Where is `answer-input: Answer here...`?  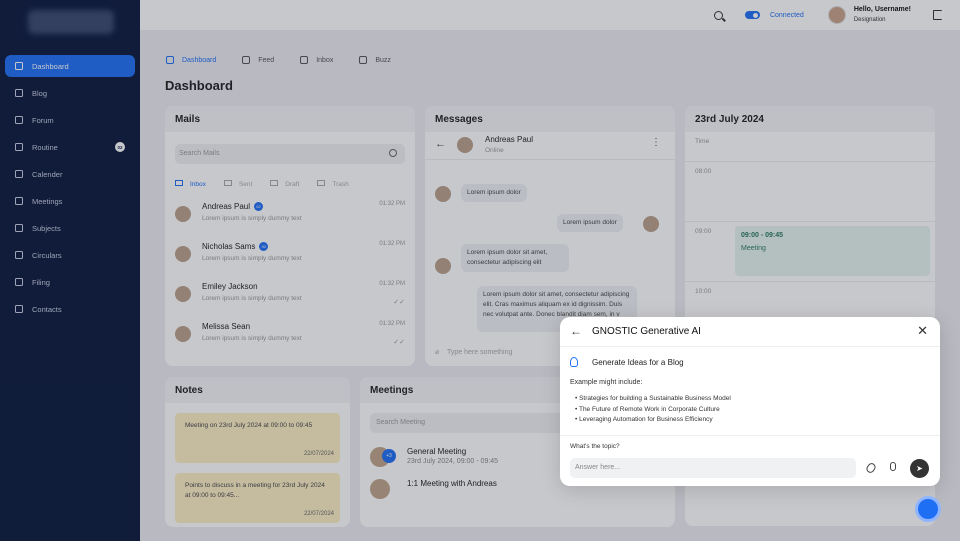 answer-input: Answer here... is located at coordinates (713, 468).